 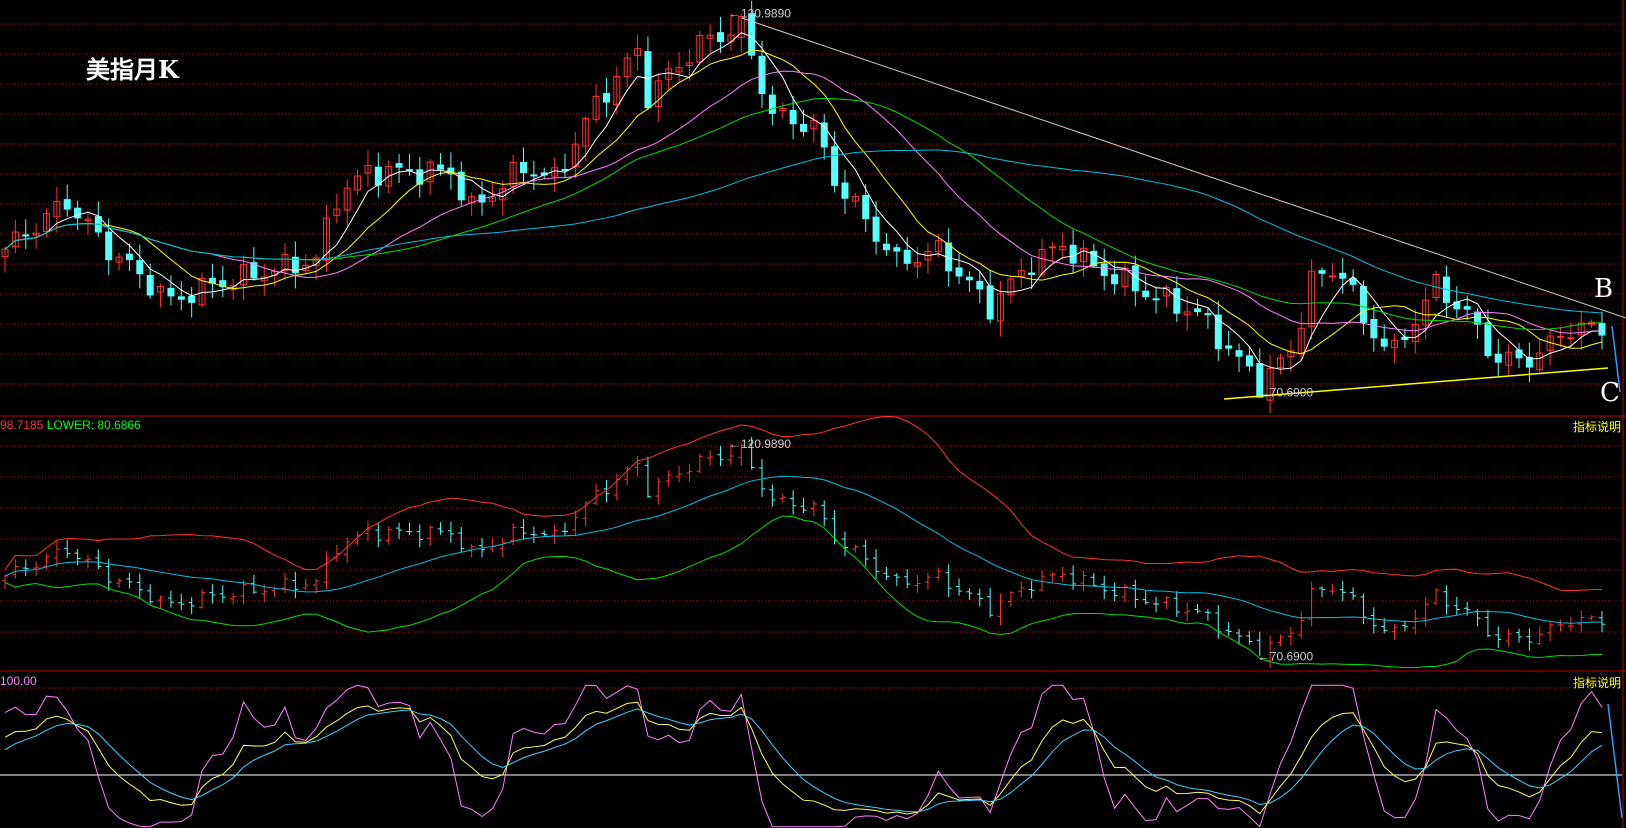 What do you see at coordinates (1615, 761) in the screenshot?
I see `kdj-projection-line` at bounding box center [1615, 761].